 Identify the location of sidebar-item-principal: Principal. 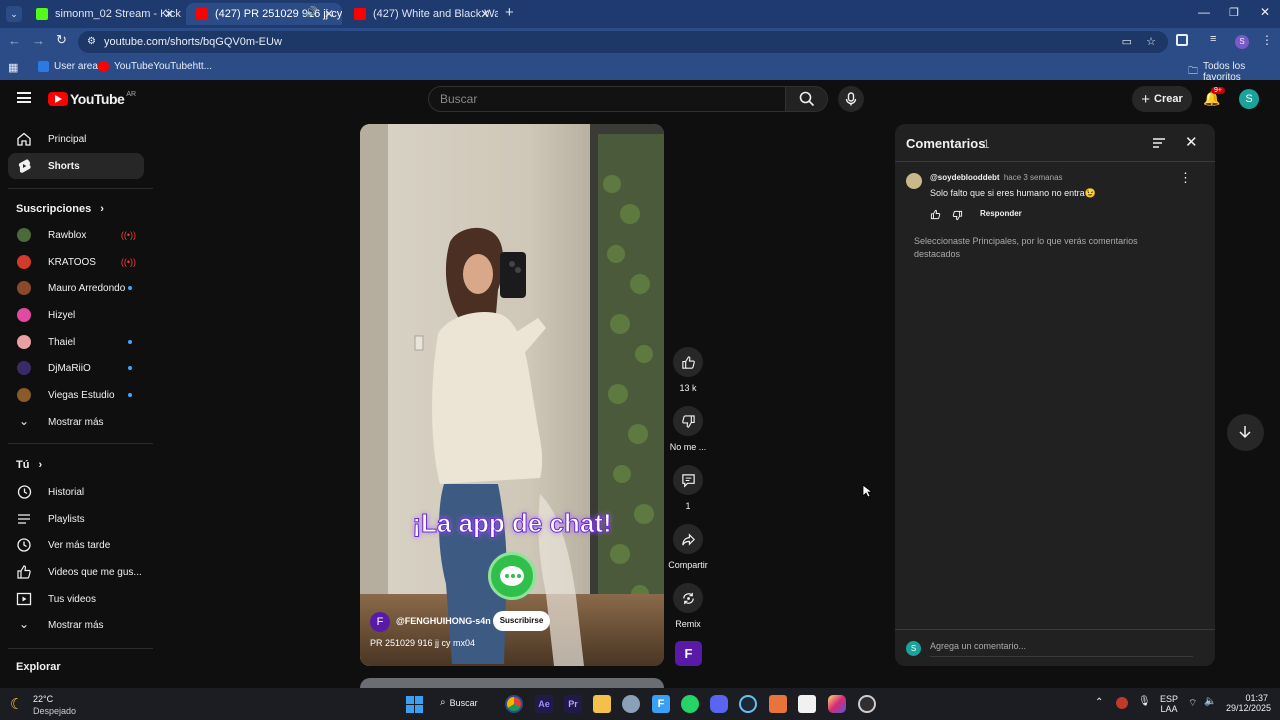
(76, 139).